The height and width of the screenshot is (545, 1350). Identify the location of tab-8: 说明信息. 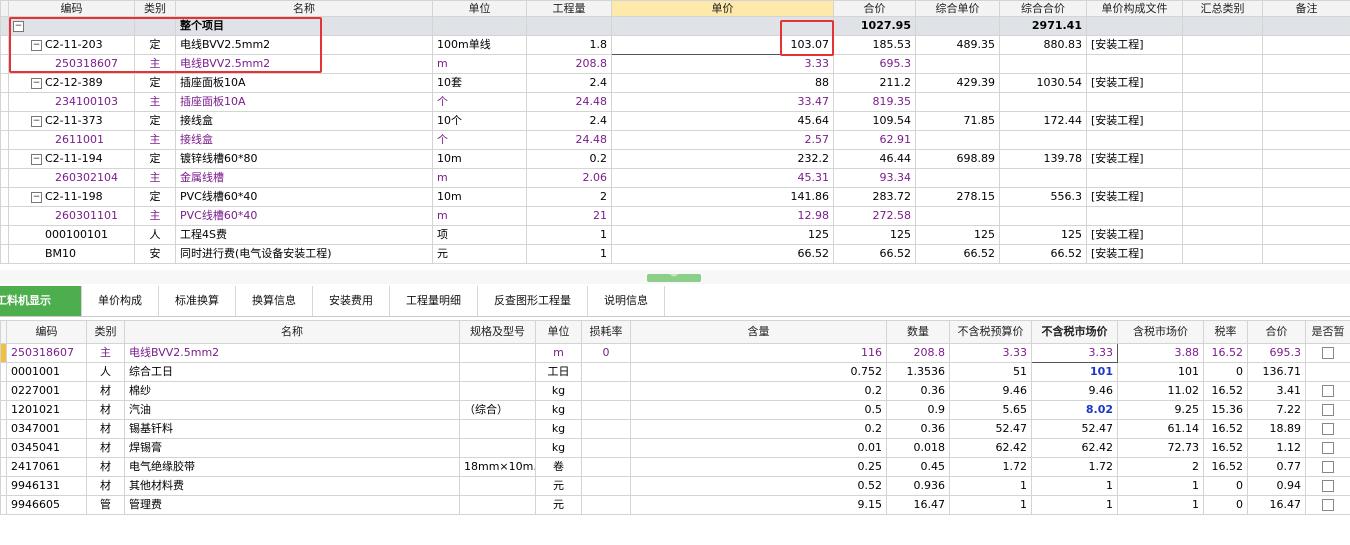
(626, 301).